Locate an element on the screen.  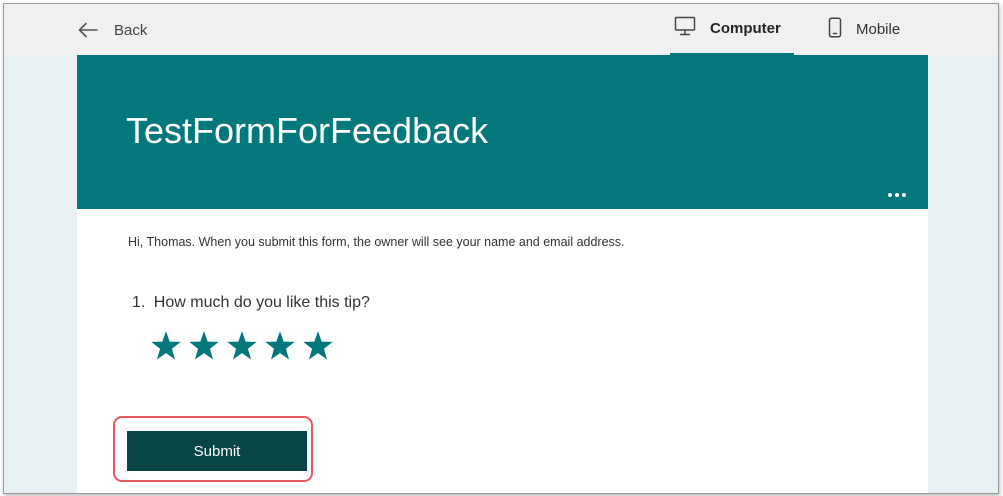
form-title: TestFormForFeedback is located at coordinates (307, 130).